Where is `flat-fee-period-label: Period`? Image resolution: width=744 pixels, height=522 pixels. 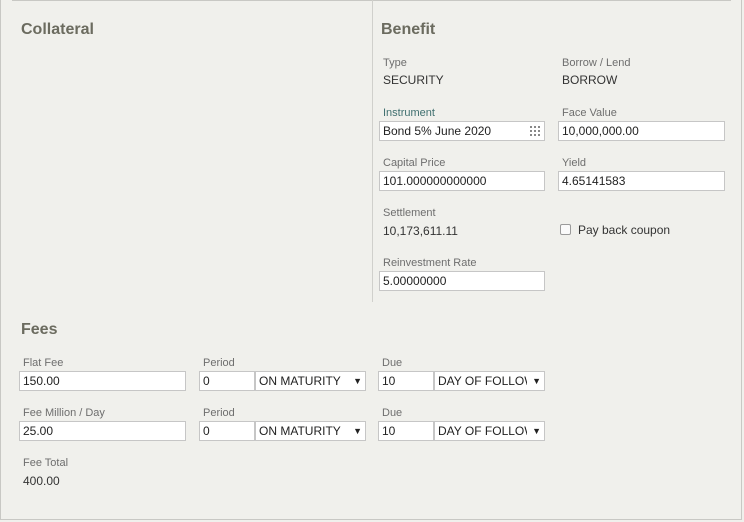
flat-fee-period-label: Period is located at coordinates (219, 363).